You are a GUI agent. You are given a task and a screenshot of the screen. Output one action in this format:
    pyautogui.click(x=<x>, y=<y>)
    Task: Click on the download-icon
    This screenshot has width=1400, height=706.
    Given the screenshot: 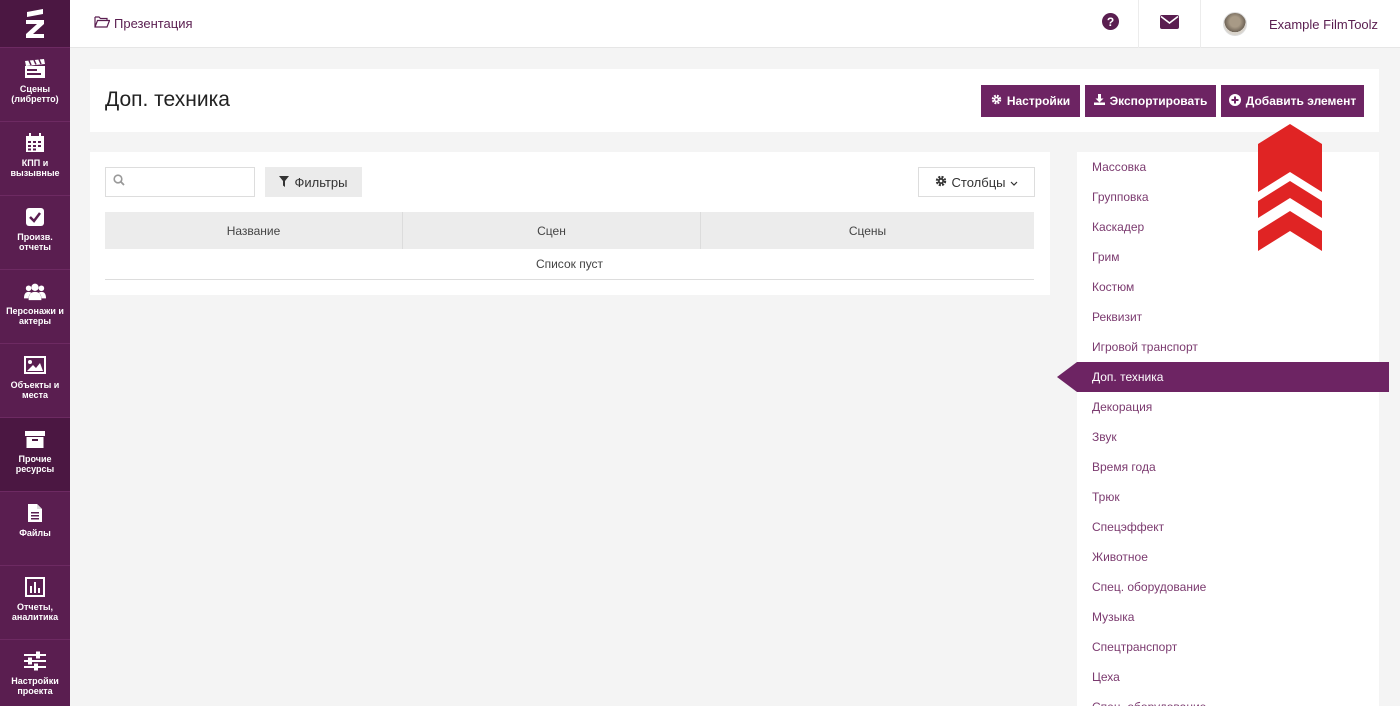 What is the action you would take?
    pyautogui.click(x=1099, y=101)
    